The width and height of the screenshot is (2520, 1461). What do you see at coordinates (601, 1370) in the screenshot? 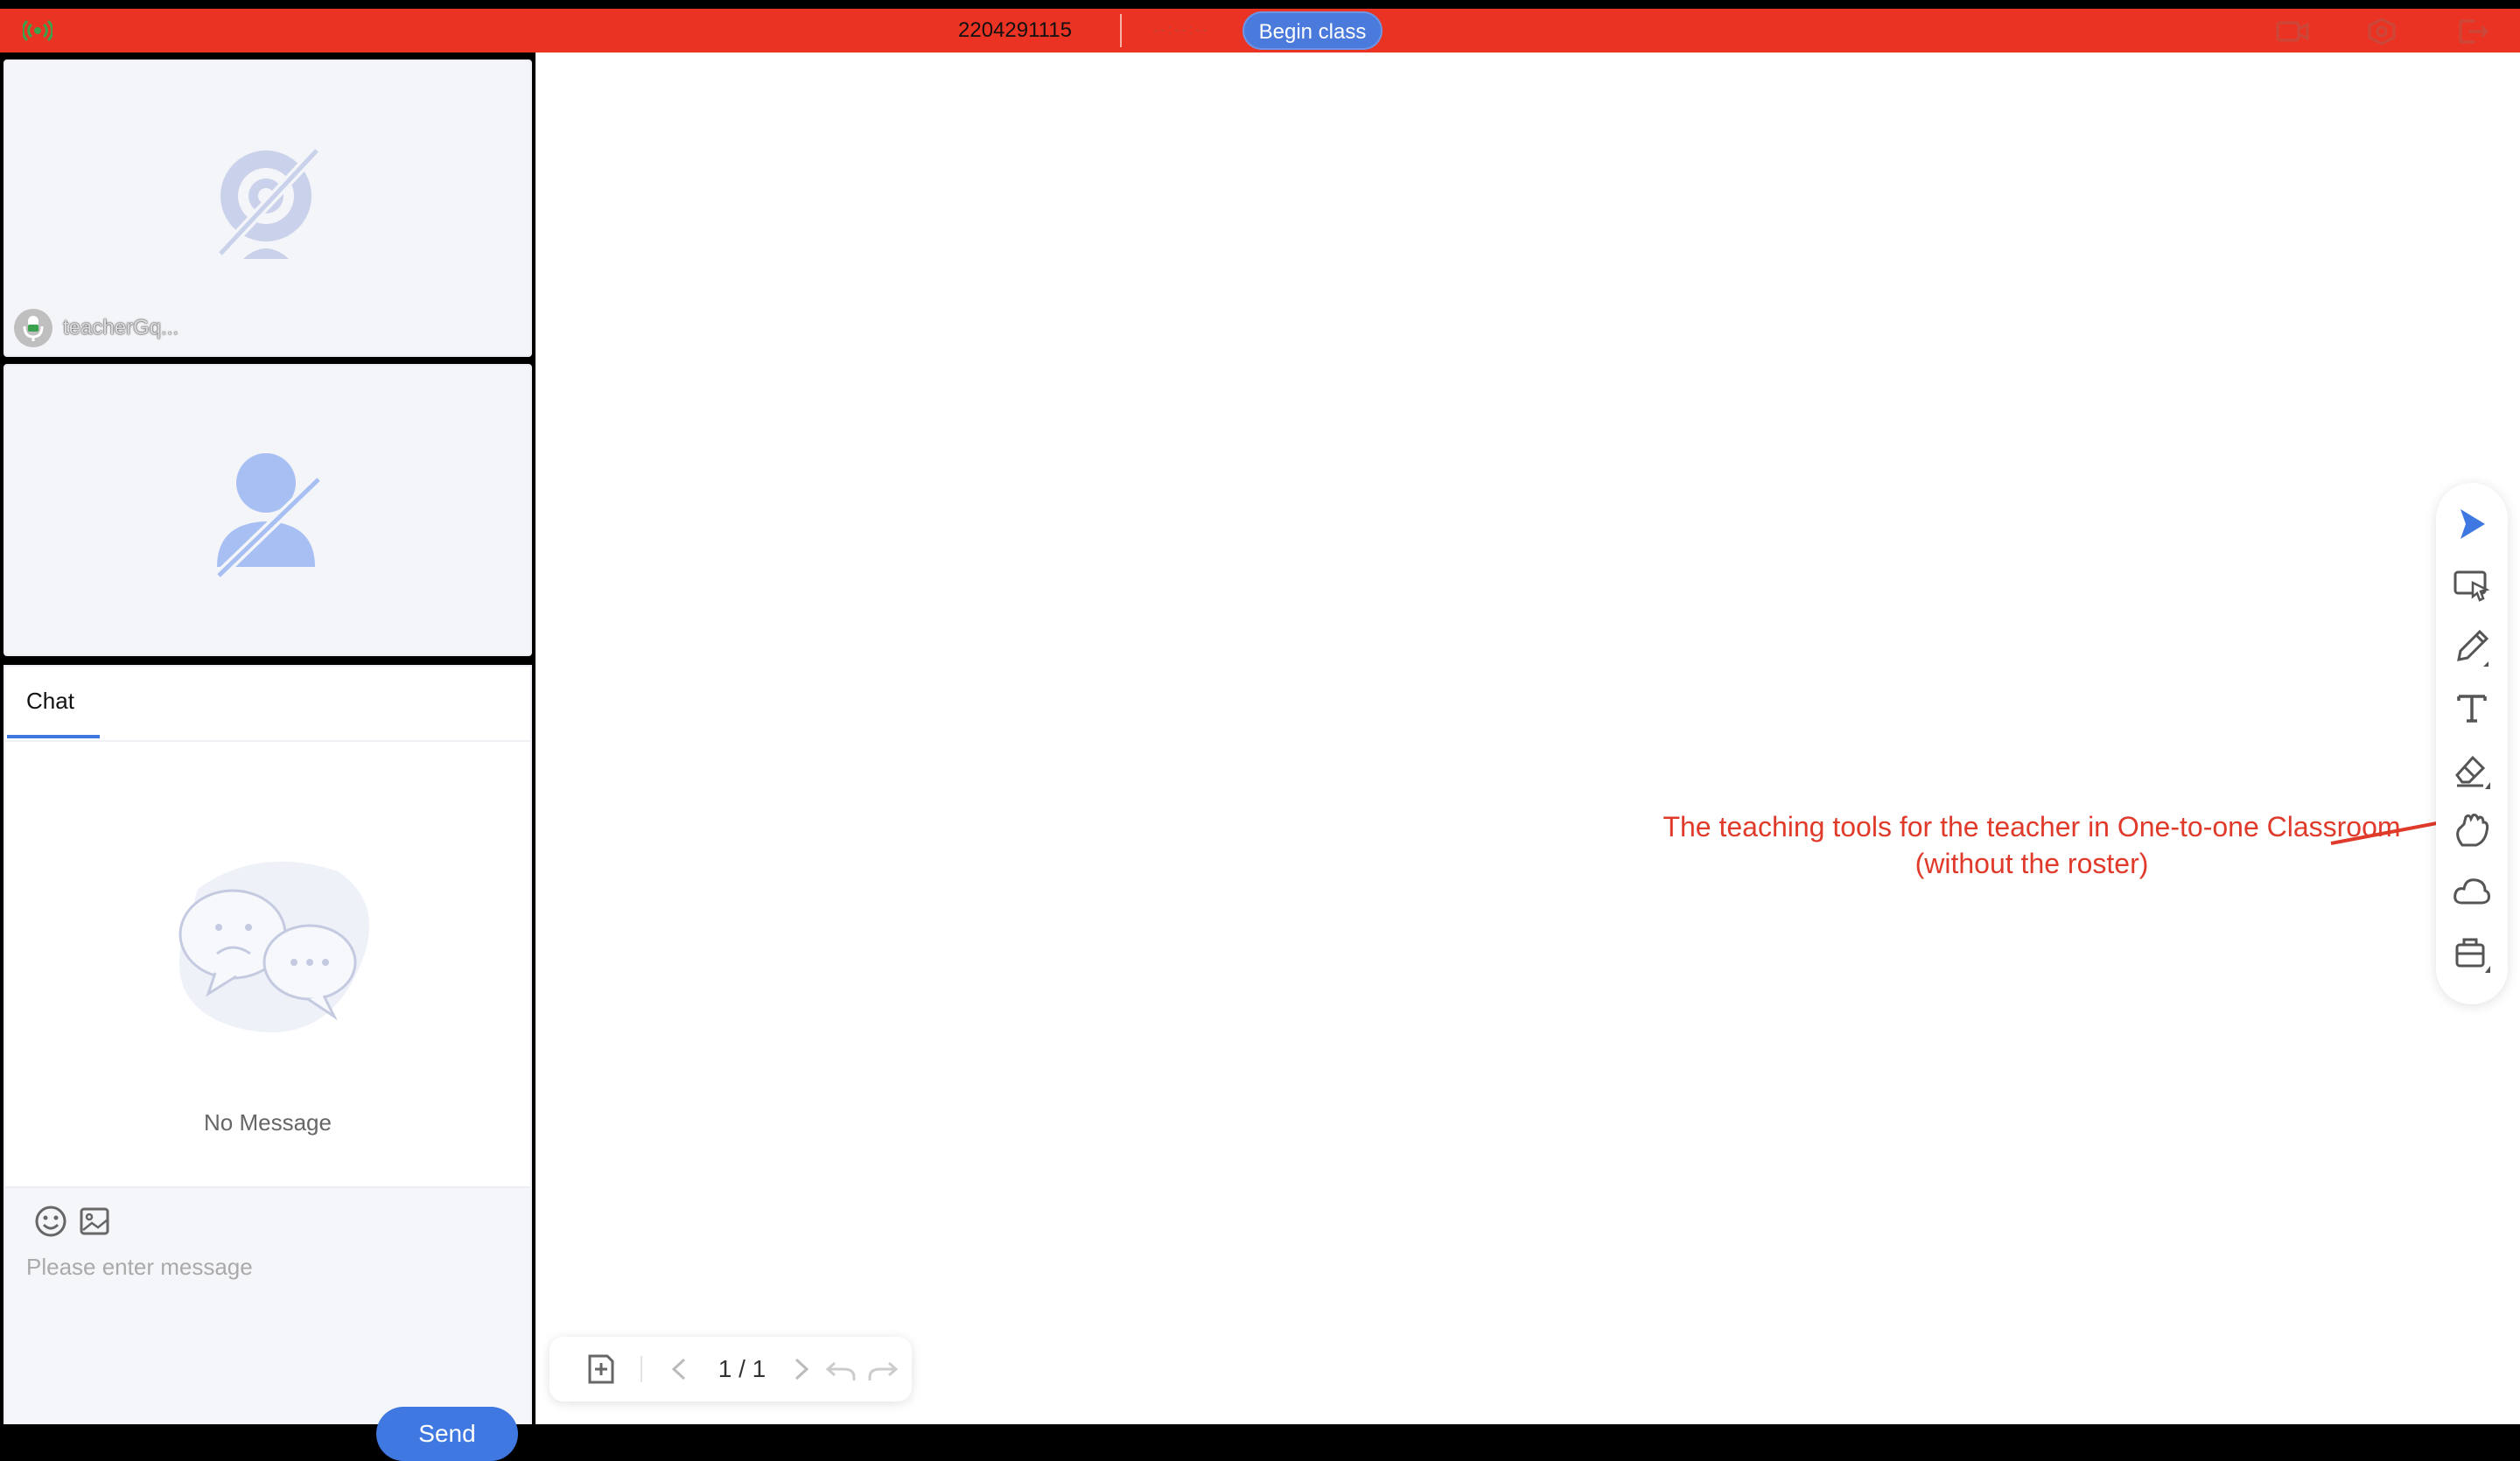
I see `add-page-icon` at bounding box center [601, 1370].